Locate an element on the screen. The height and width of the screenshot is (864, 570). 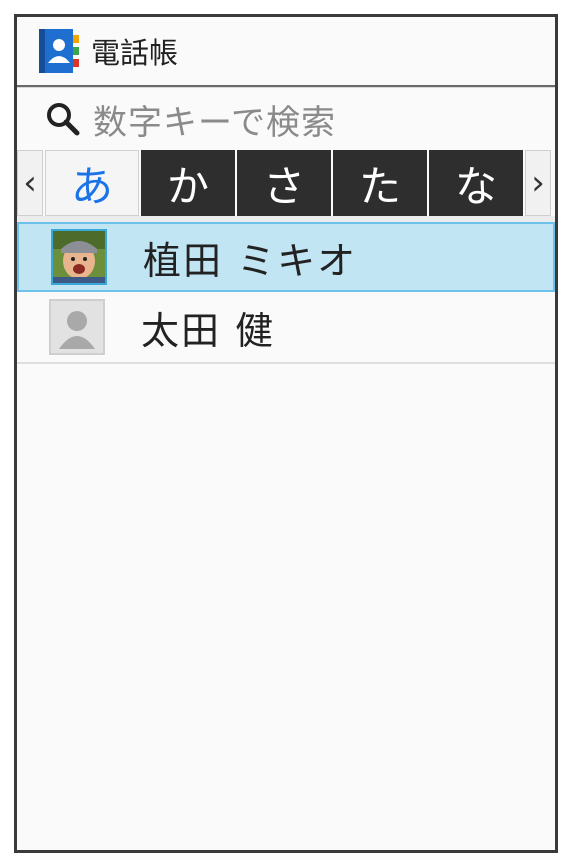
person-placeholder-icon is located at coordinates (77, 327).